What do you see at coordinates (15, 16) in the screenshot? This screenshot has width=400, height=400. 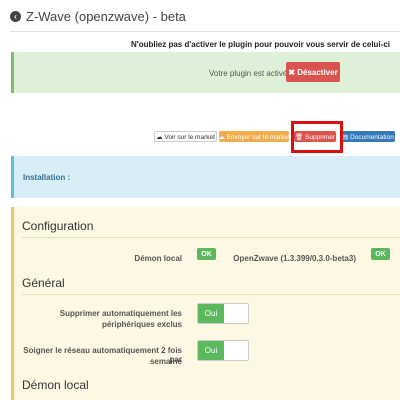 I see `back-arrow-icon: ‹` at bounding box center [15, 16].